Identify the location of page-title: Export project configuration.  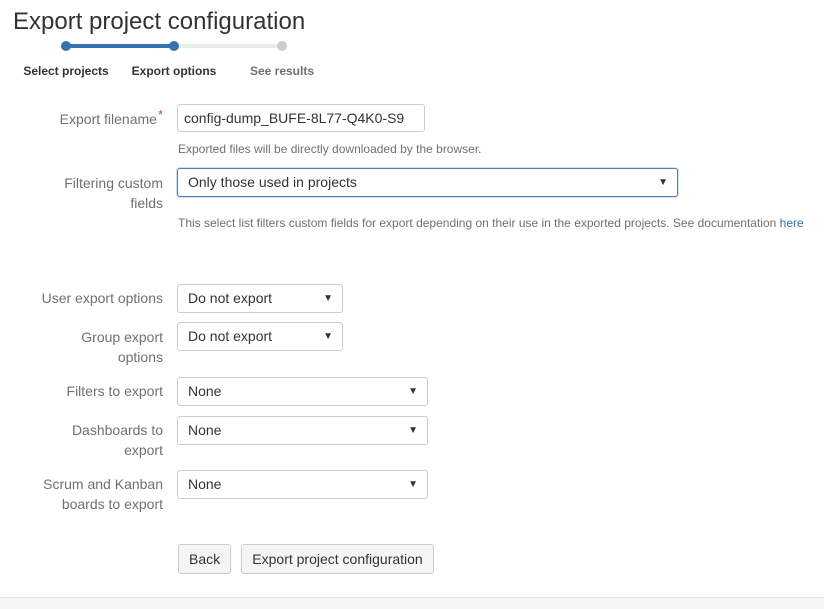
(159, 22).